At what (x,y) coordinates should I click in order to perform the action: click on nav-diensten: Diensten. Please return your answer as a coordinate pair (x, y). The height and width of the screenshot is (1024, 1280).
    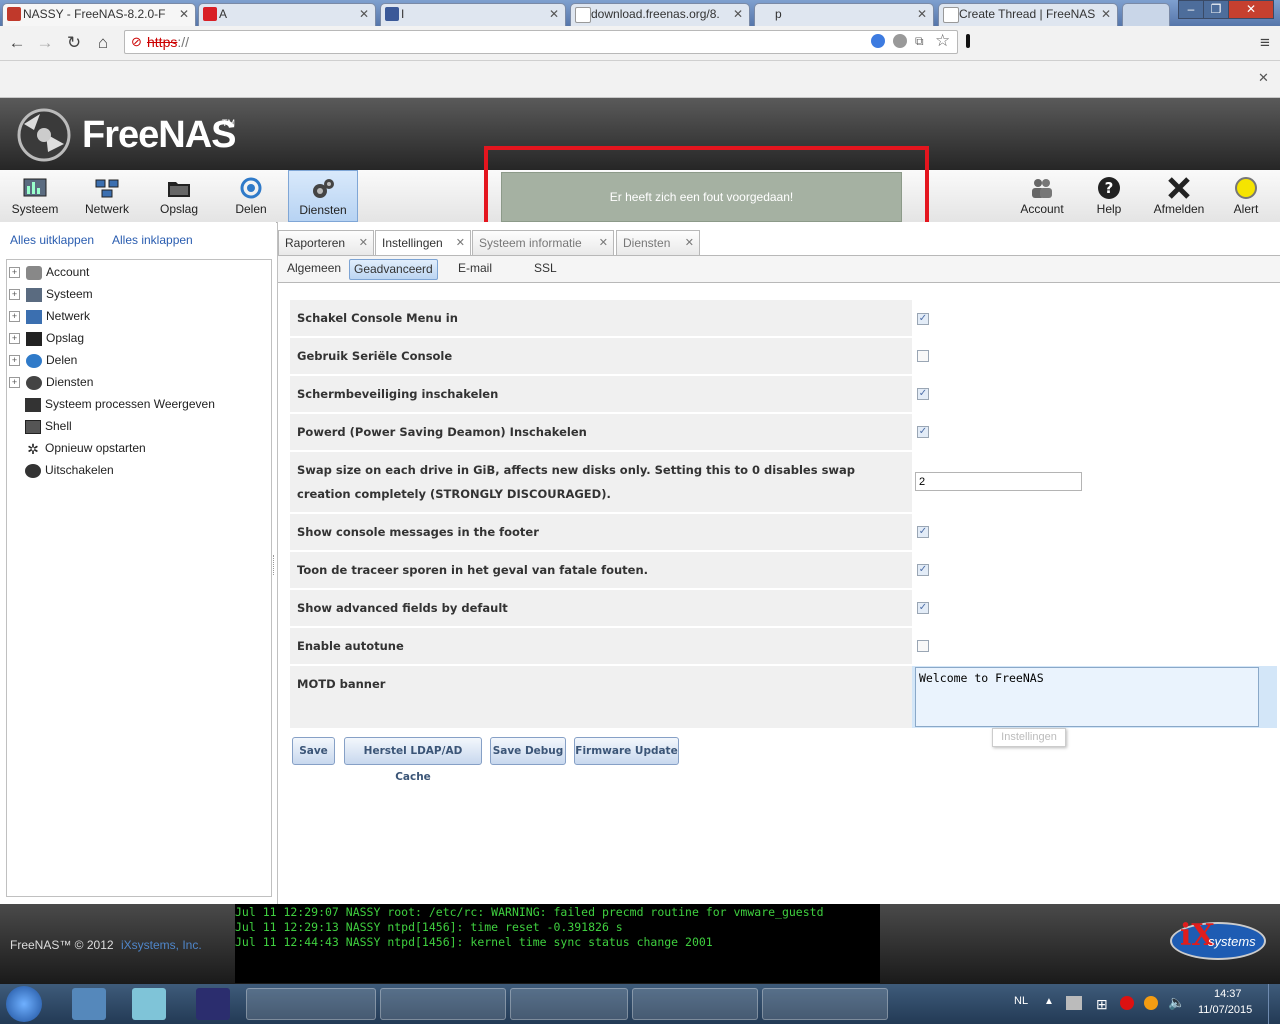
    Looking at the image, I should click on (323, 196).